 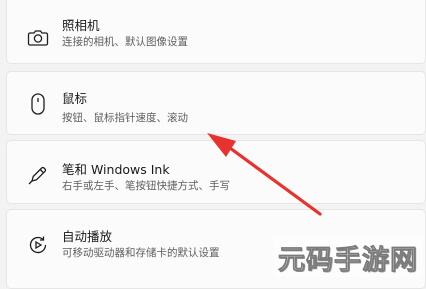 I want to click on autoplay-icon, so click(x=38, y=245).